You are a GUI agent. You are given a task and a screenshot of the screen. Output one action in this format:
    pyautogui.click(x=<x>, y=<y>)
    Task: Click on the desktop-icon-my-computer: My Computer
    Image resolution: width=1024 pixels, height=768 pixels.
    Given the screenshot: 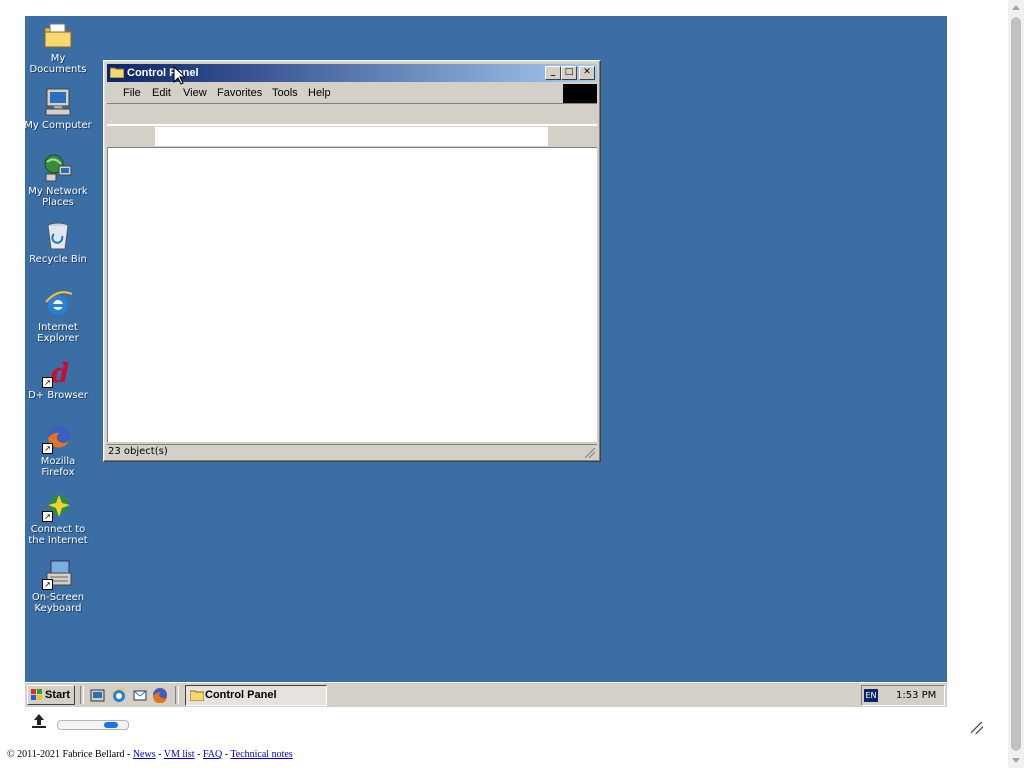 What is the action you would take?
    pyautogui.click(x=59, y=108)
    